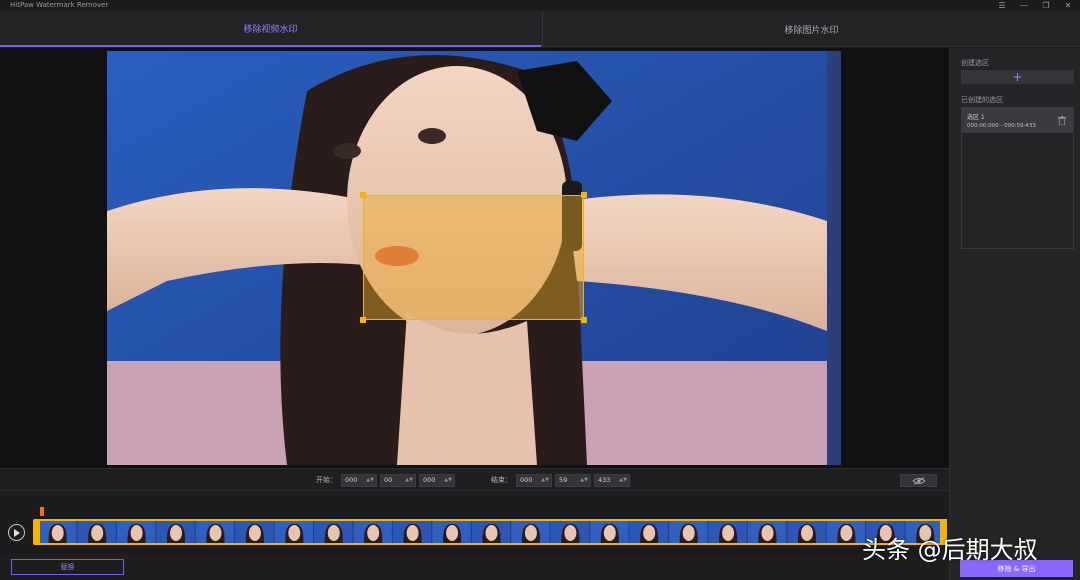  I want to click on end-minutes-input: 000 ▲▼, so click(534, 480).